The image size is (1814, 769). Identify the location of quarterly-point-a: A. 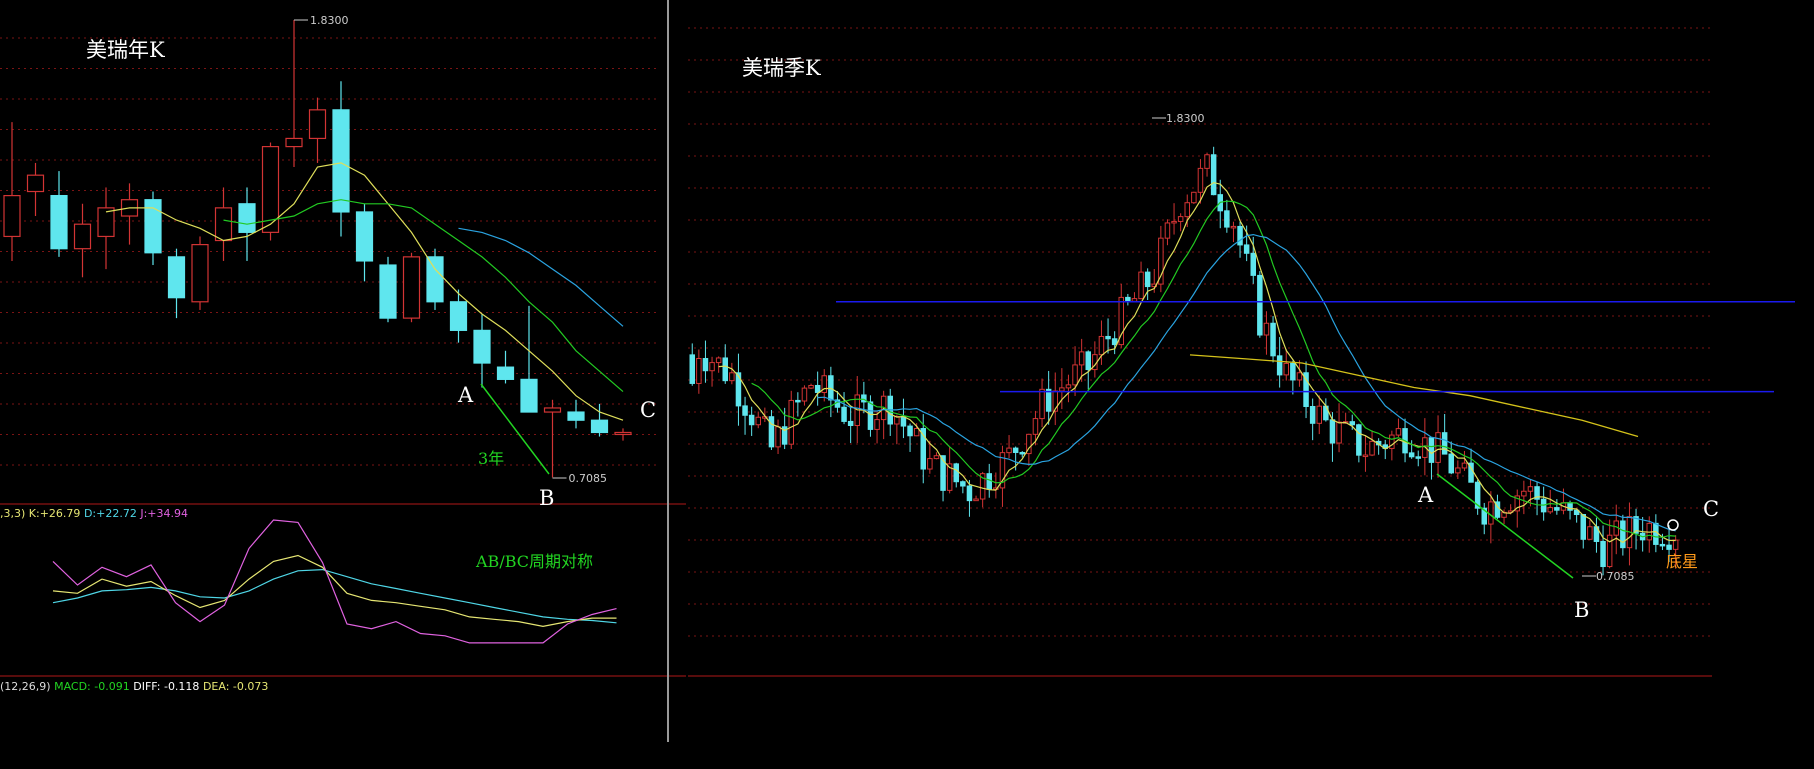
(1426, 495).